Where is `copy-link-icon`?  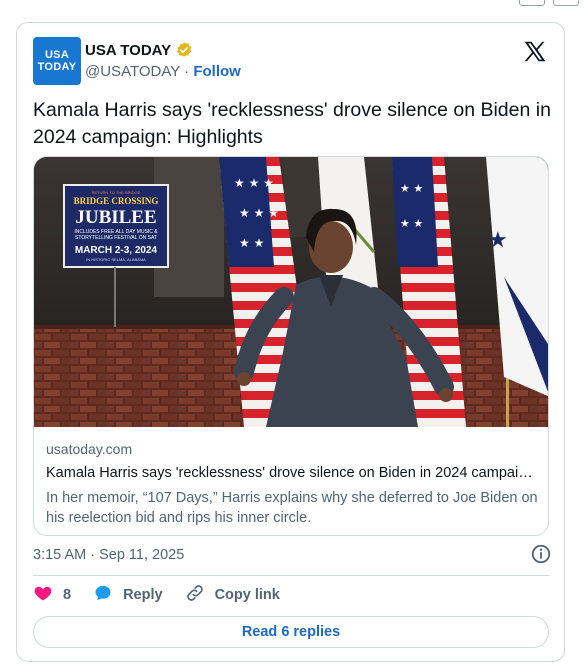
copy-link-icon is located at coordinates (195, 595).